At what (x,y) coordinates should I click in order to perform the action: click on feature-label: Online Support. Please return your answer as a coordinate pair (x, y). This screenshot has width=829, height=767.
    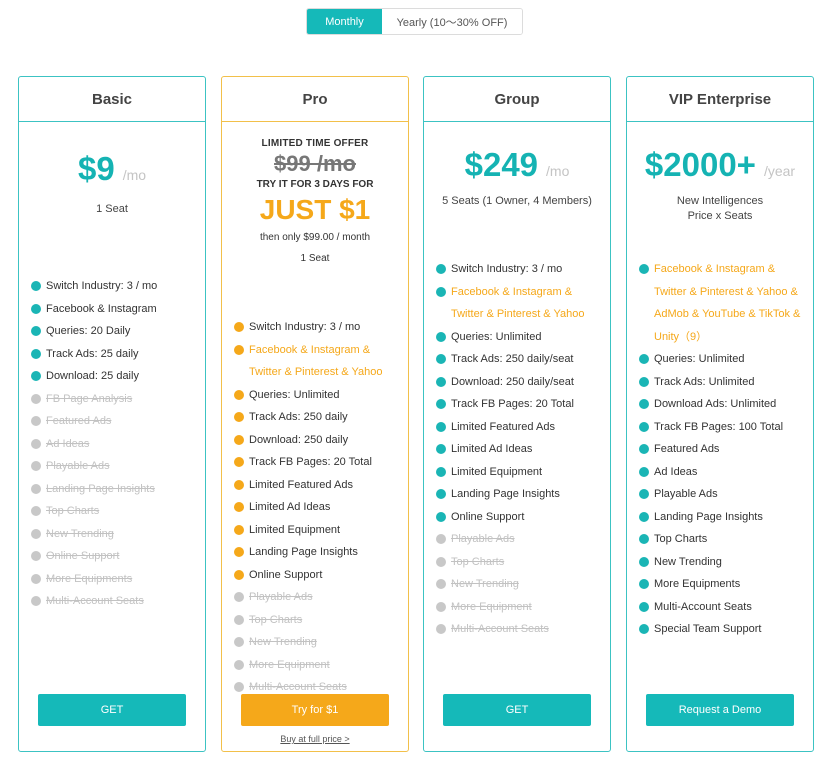
    Looking at the image, I should click on (488, 516).